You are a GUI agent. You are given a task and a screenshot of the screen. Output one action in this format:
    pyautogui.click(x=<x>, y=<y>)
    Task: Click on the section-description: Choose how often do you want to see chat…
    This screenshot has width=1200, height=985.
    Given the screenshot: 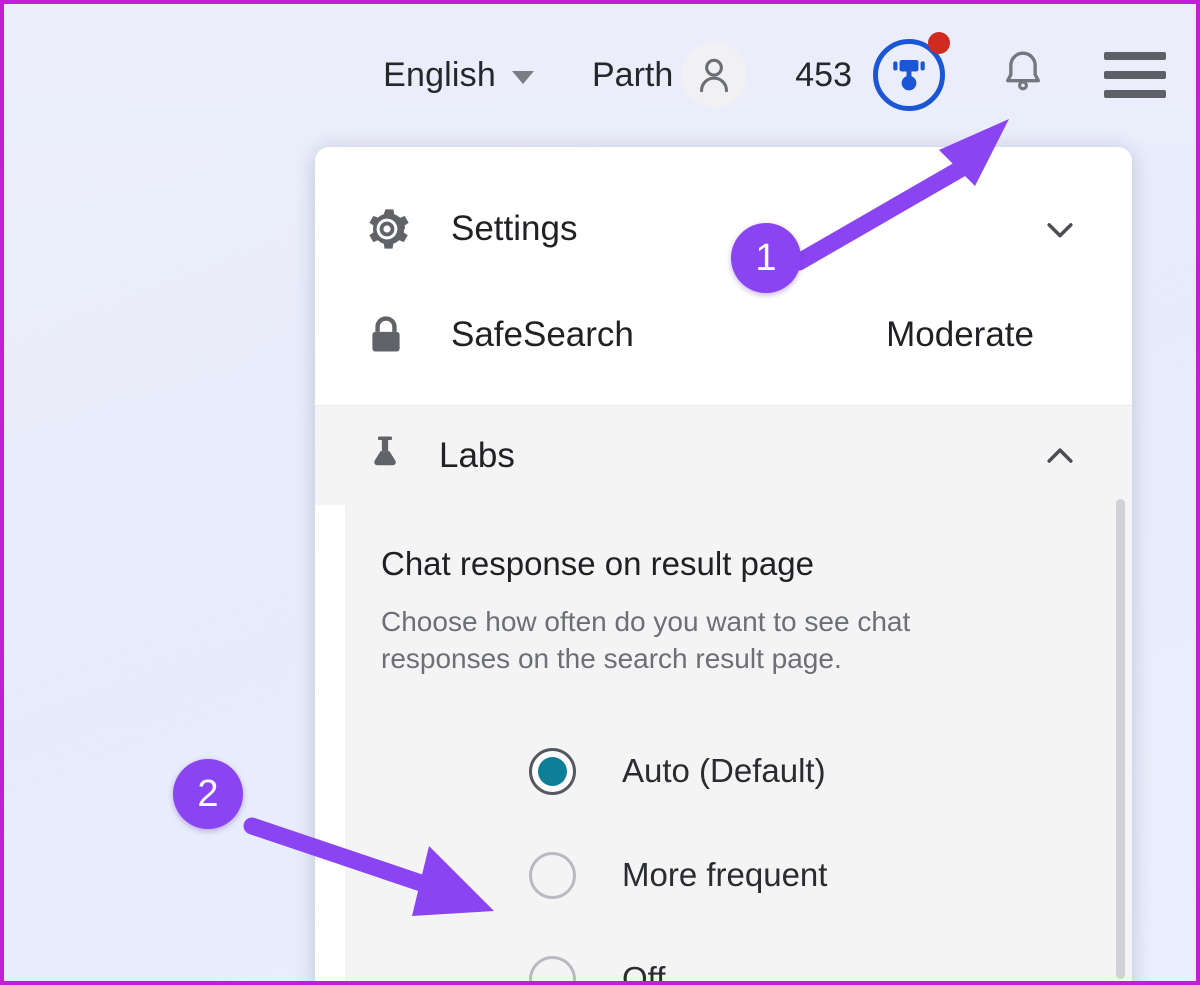 What is the action you would take?
    pyautogui.click(x=646, y=640)
    